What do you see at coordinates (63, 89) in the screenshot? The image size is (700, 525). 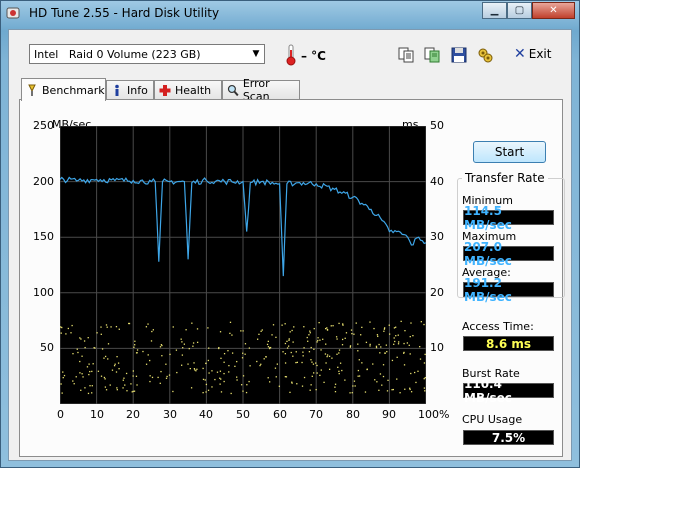 I see `tab-benchmark: Benchmark` at bounding box center [63, 89].